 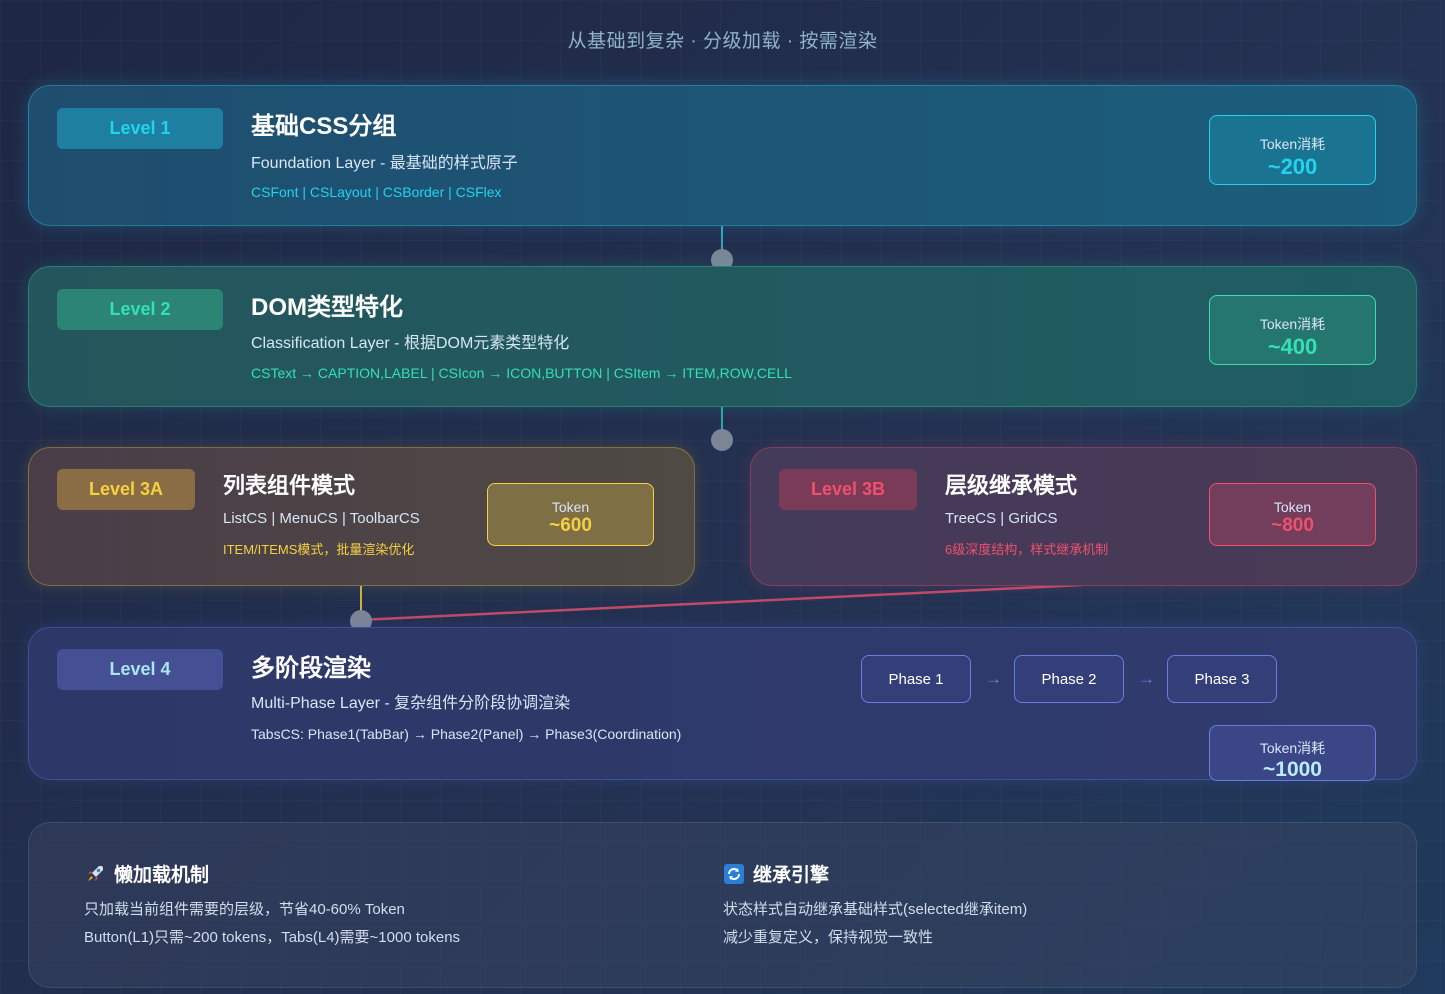 What do you see at coordinates (384, 163) in the screenshot?
I see `level-description: Foundation Layer - 最基础的样式原子` at bounding box center [384, 163].